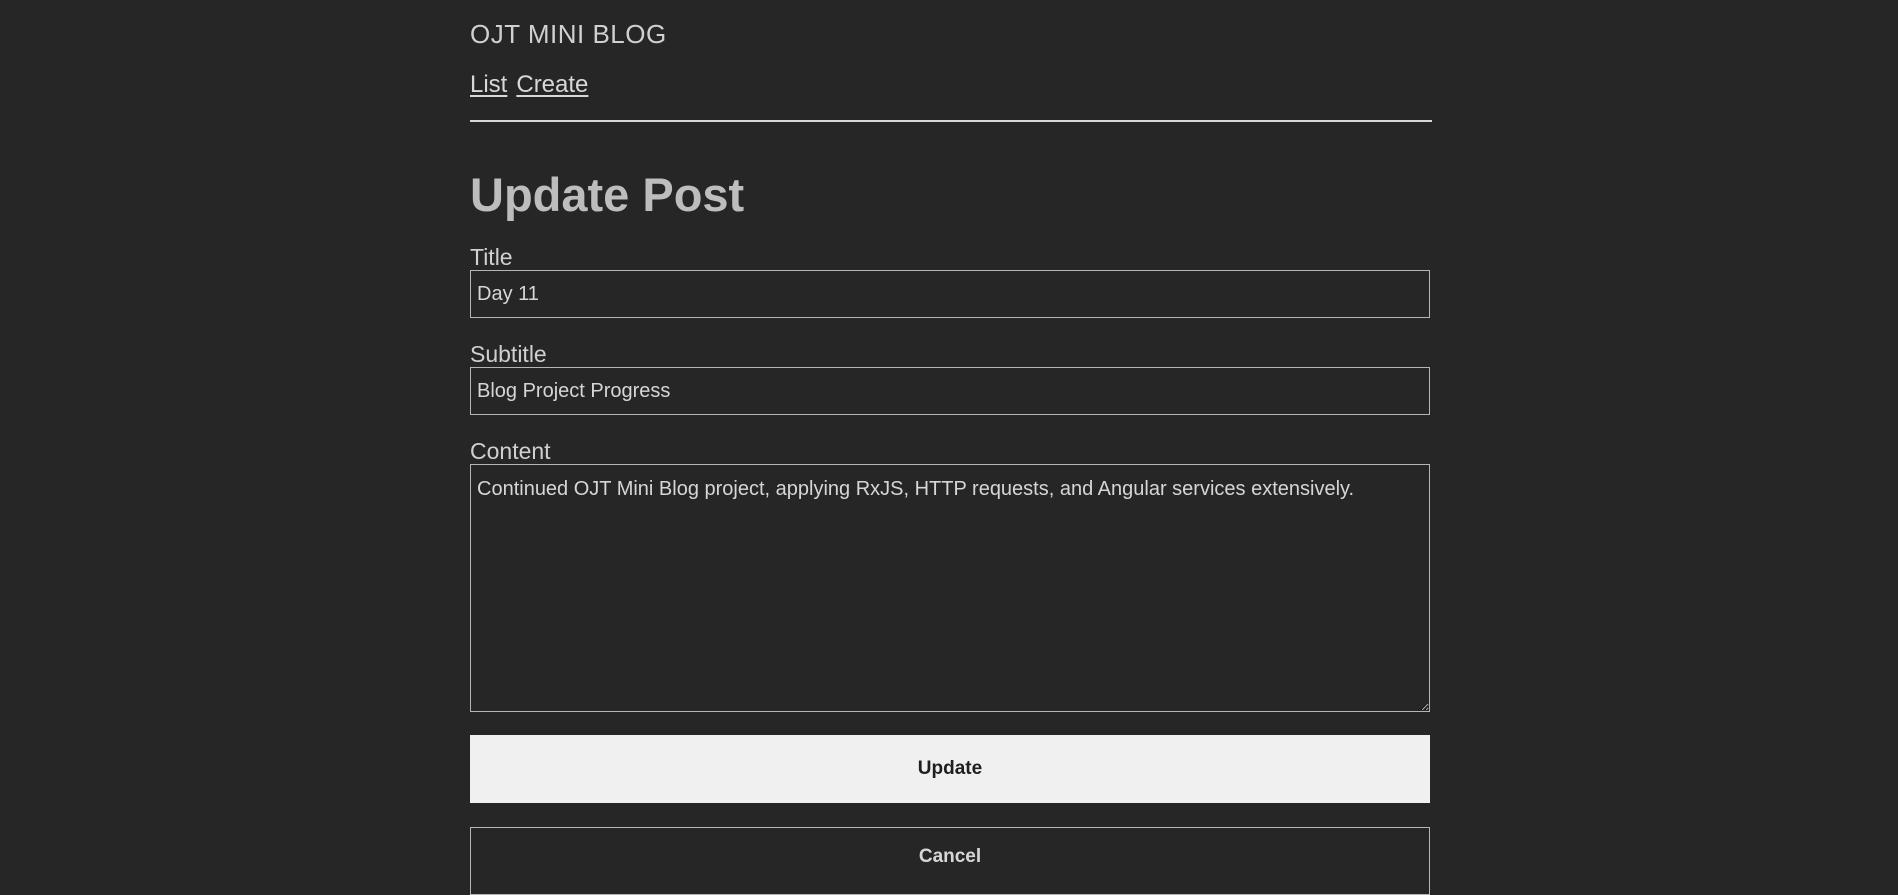  I want to click on subtitle-label: Subtitle, so click(508, 354).